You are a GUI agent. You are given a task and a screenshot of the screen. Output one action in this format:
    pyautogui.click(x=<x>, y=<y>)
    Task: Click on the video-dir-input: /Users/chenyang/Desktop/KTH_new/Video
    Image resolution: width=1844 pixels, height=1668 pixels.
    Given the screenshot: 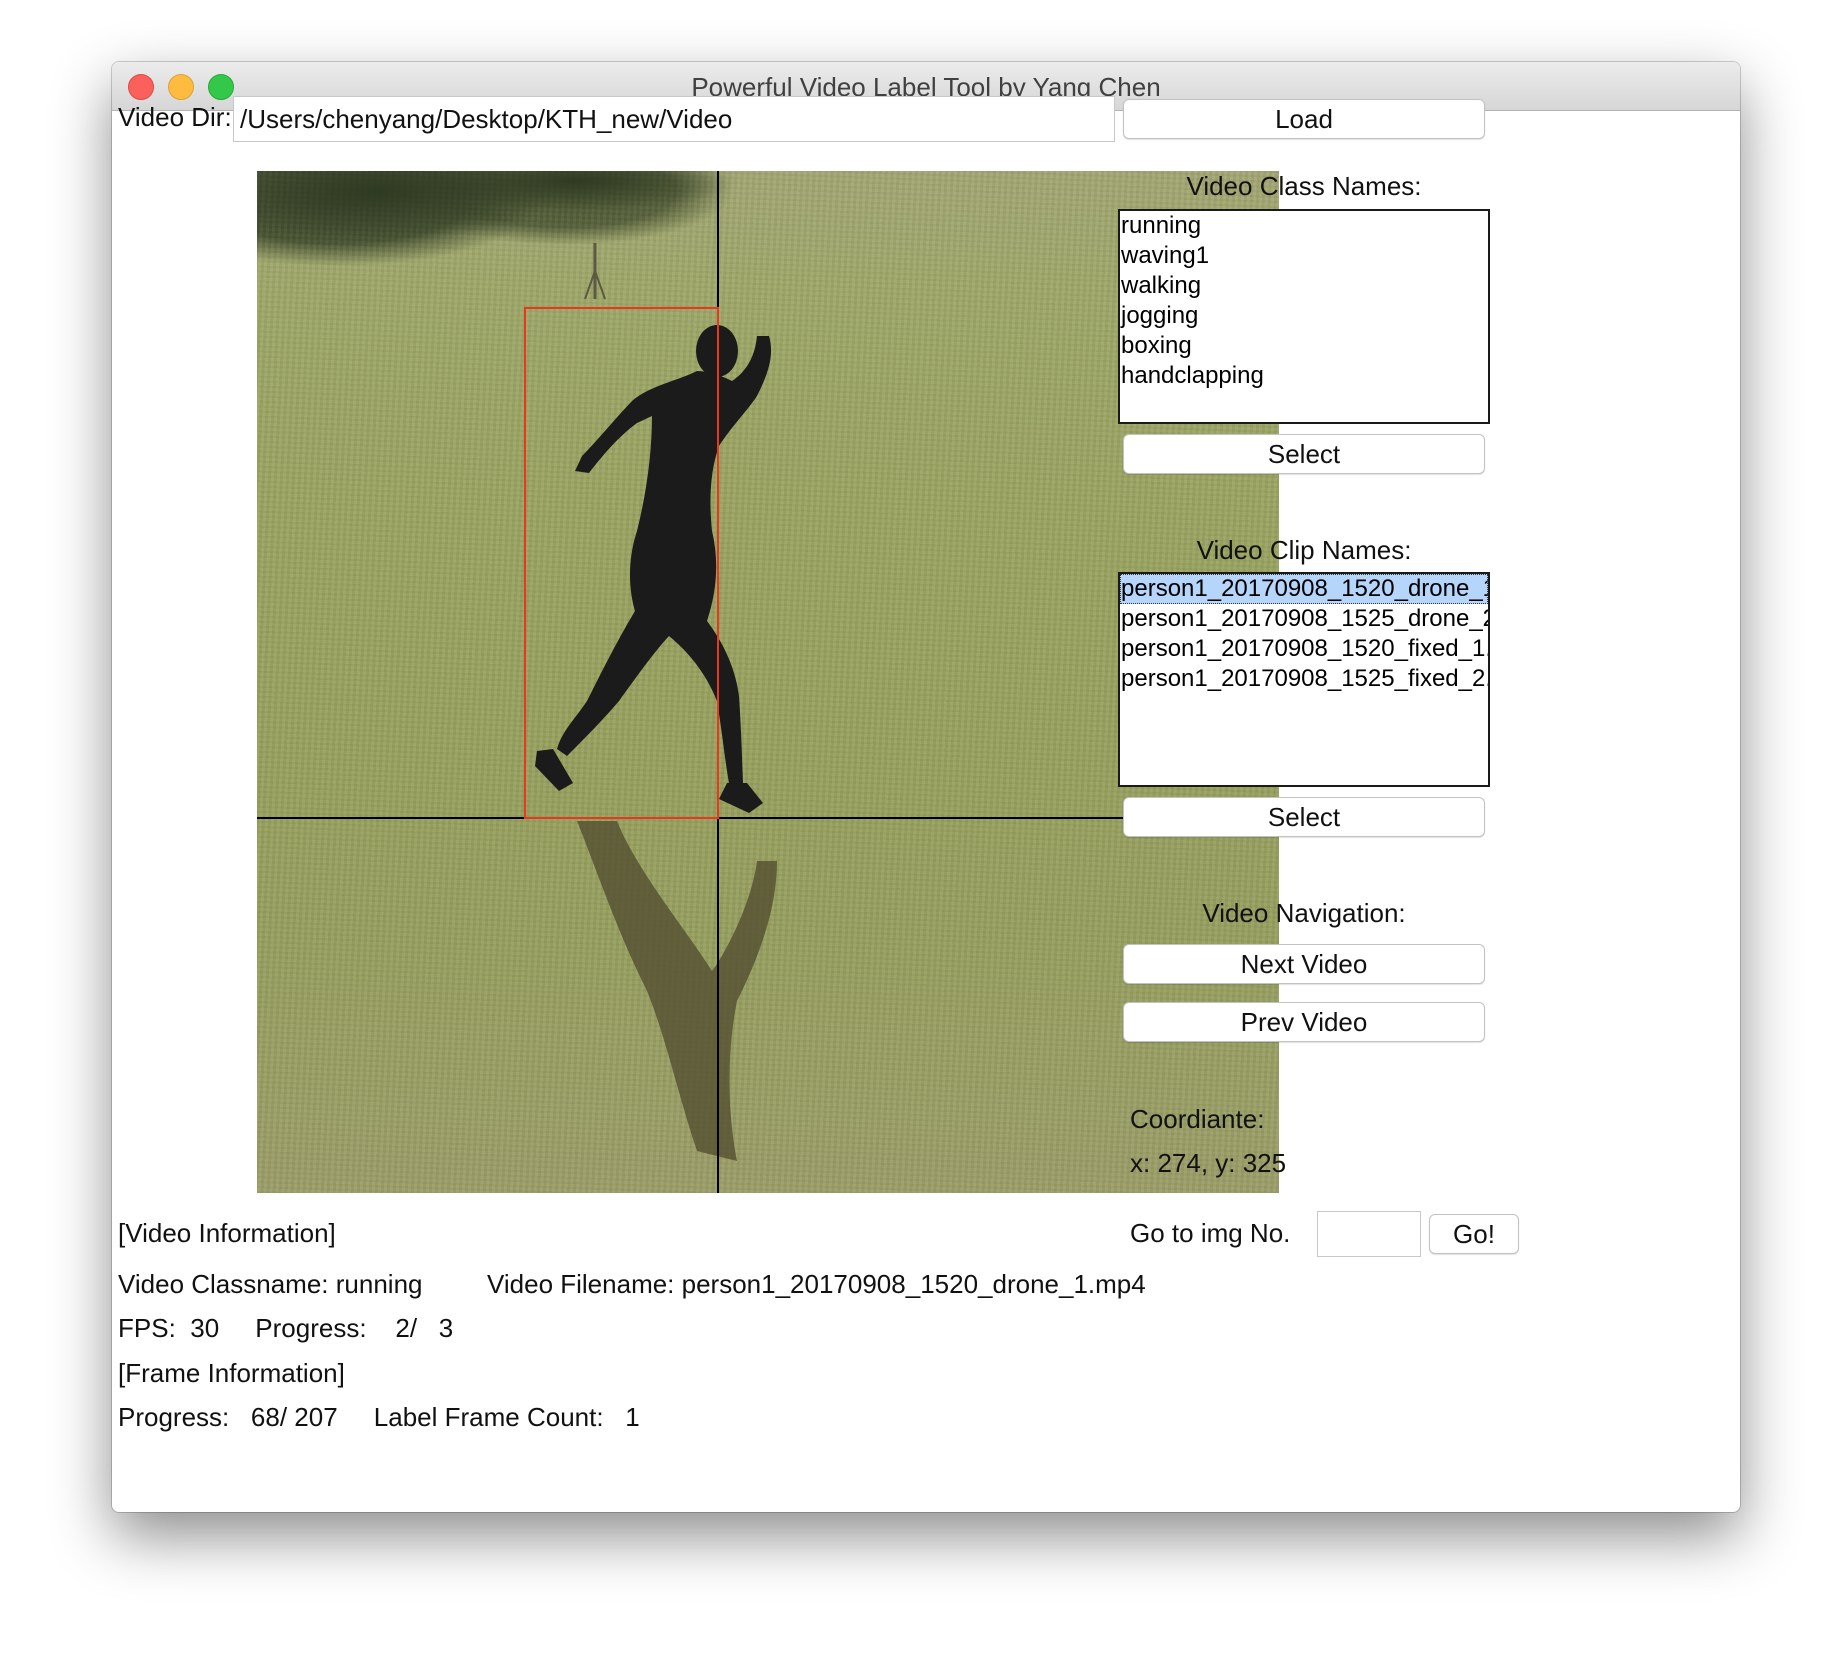 What is the action you would take?
    pyautogui.click(x=674, y=119)
    